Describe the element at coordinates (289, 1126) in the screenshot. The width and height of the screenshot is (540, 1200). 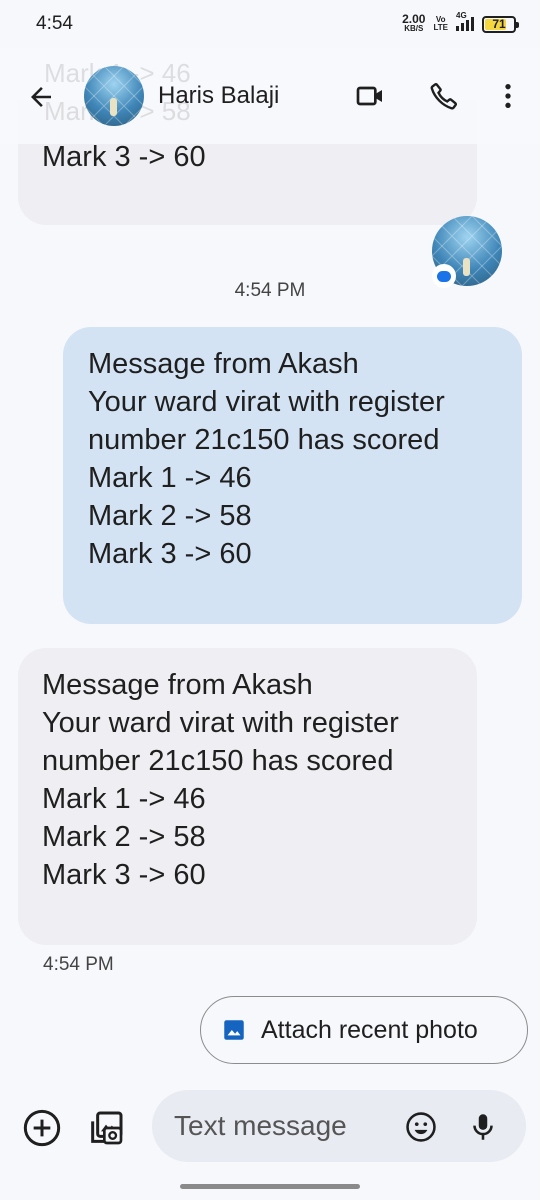
I see `message-input` at that location.